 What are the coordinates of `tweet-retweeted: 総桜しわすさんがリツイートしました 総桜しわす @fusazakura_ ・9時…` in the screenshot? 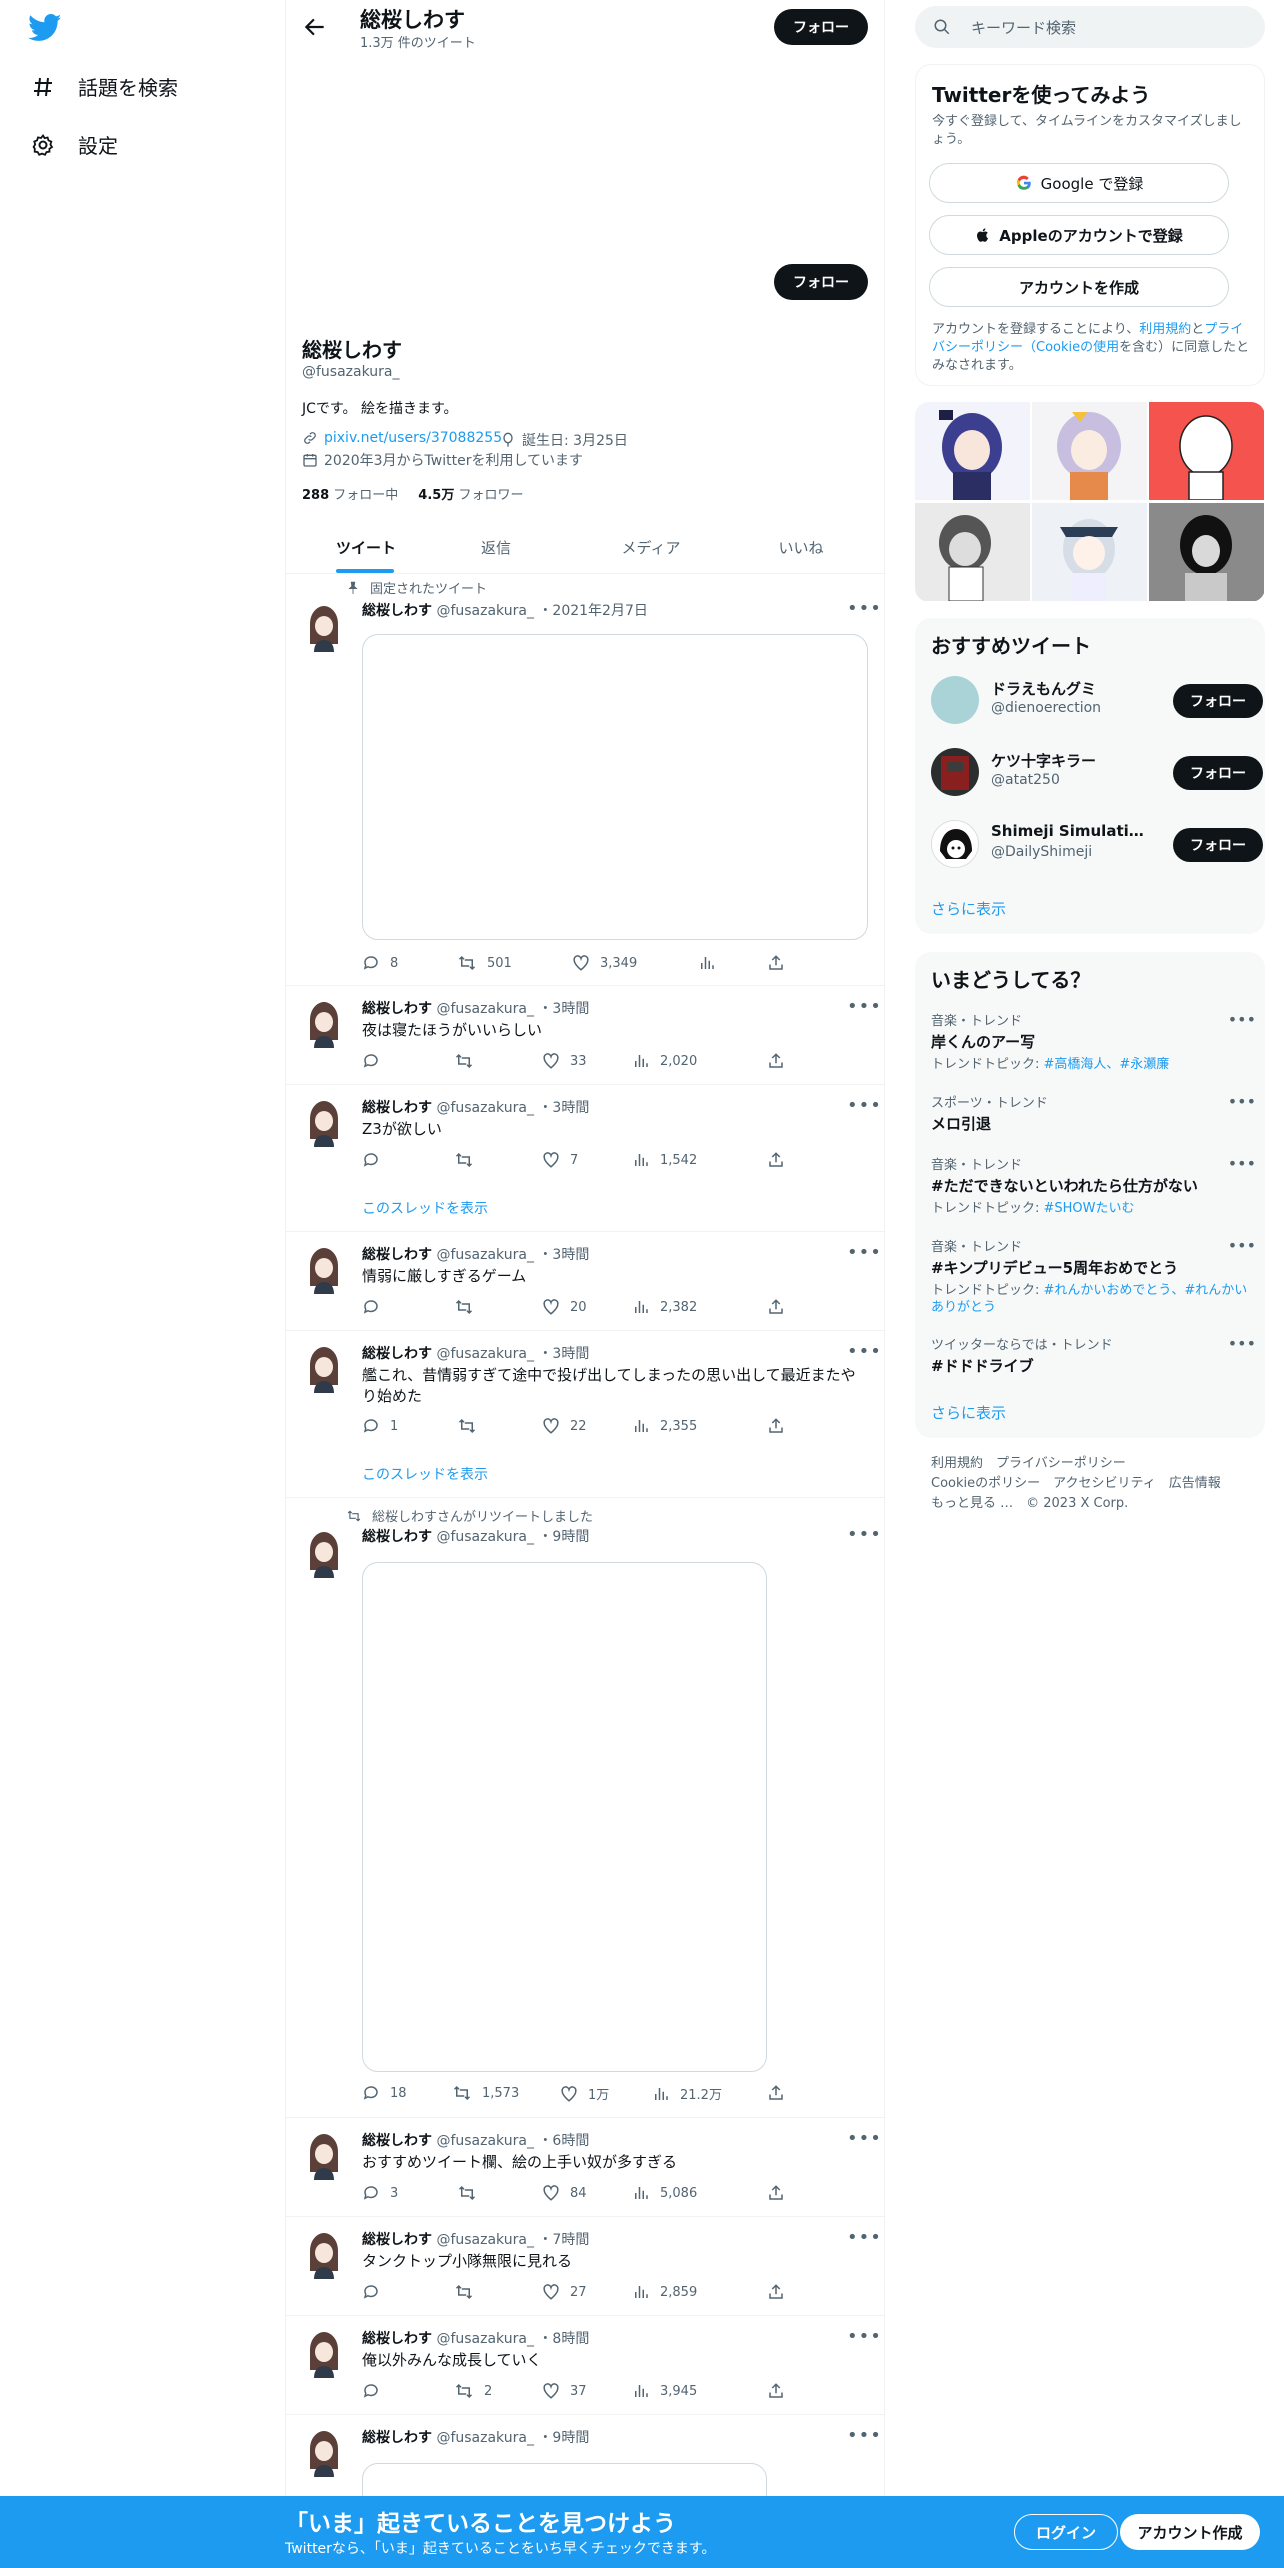 It's located at (585, 1808).